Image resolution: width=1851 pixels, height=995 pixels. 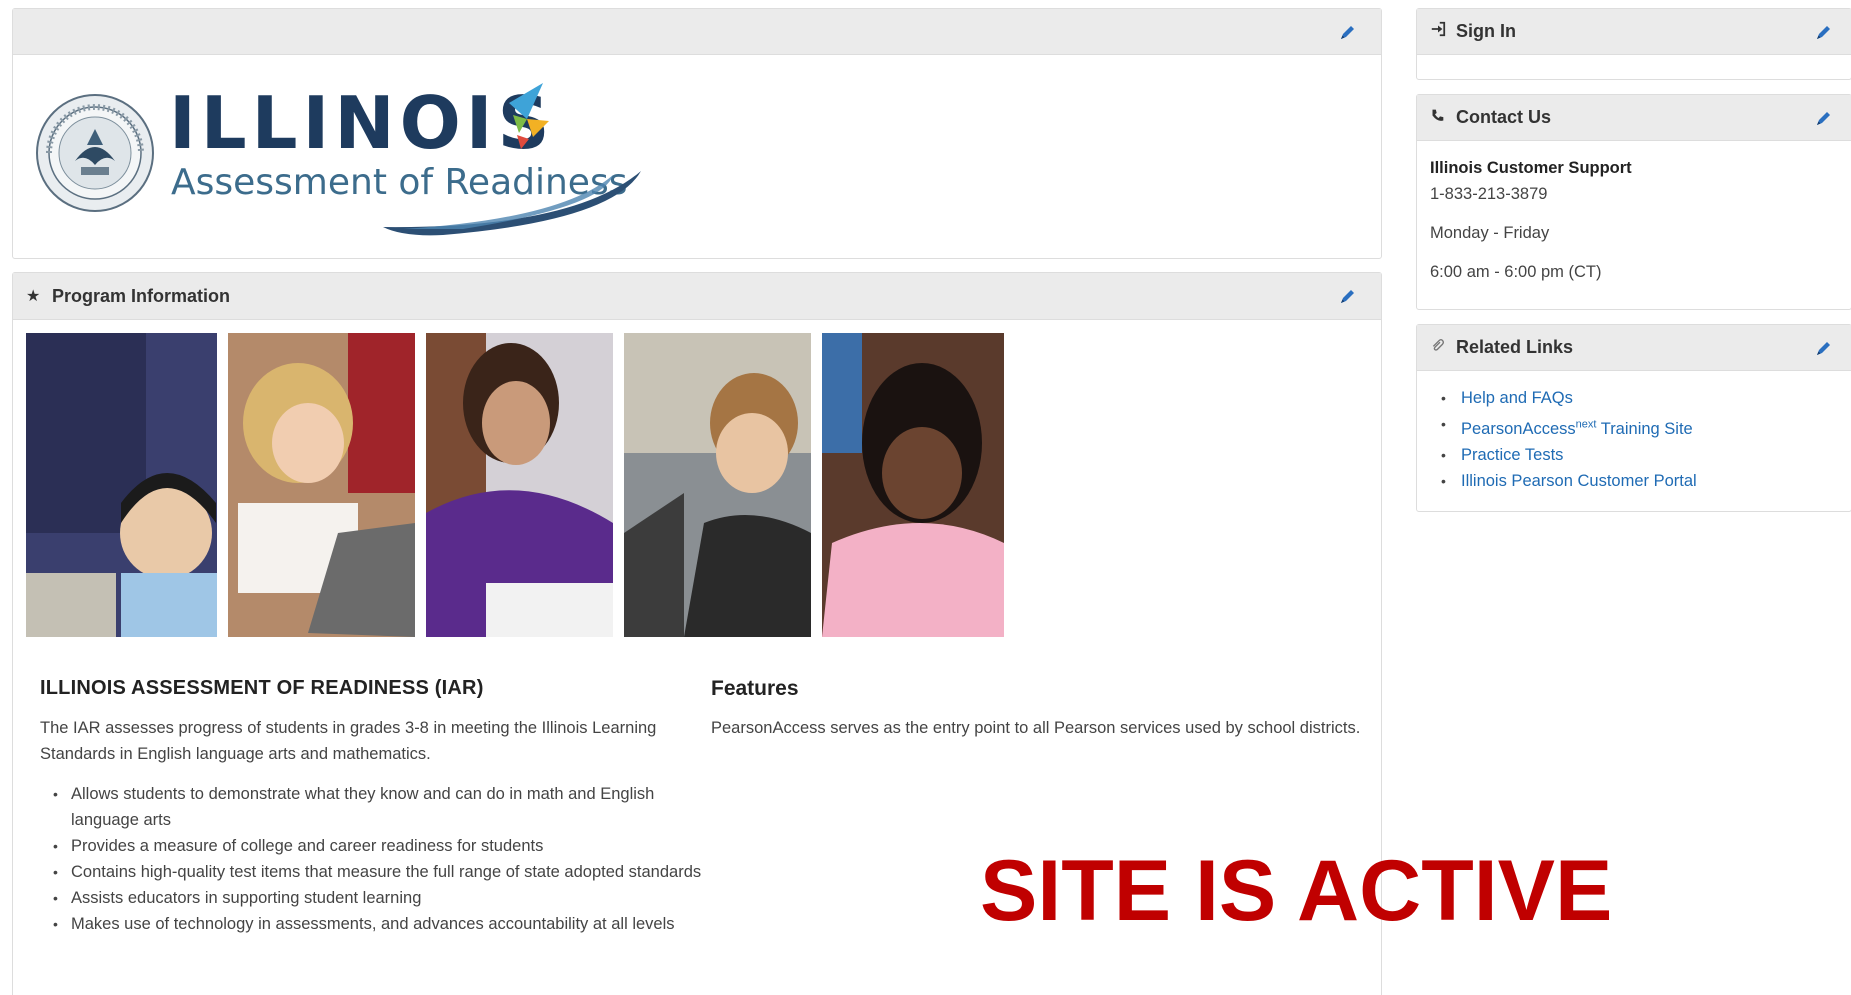 What do you see at coordinates (512, 159) in the screenshot?
I see `logo-swoosh-icon` at bounding box center [512, 159].